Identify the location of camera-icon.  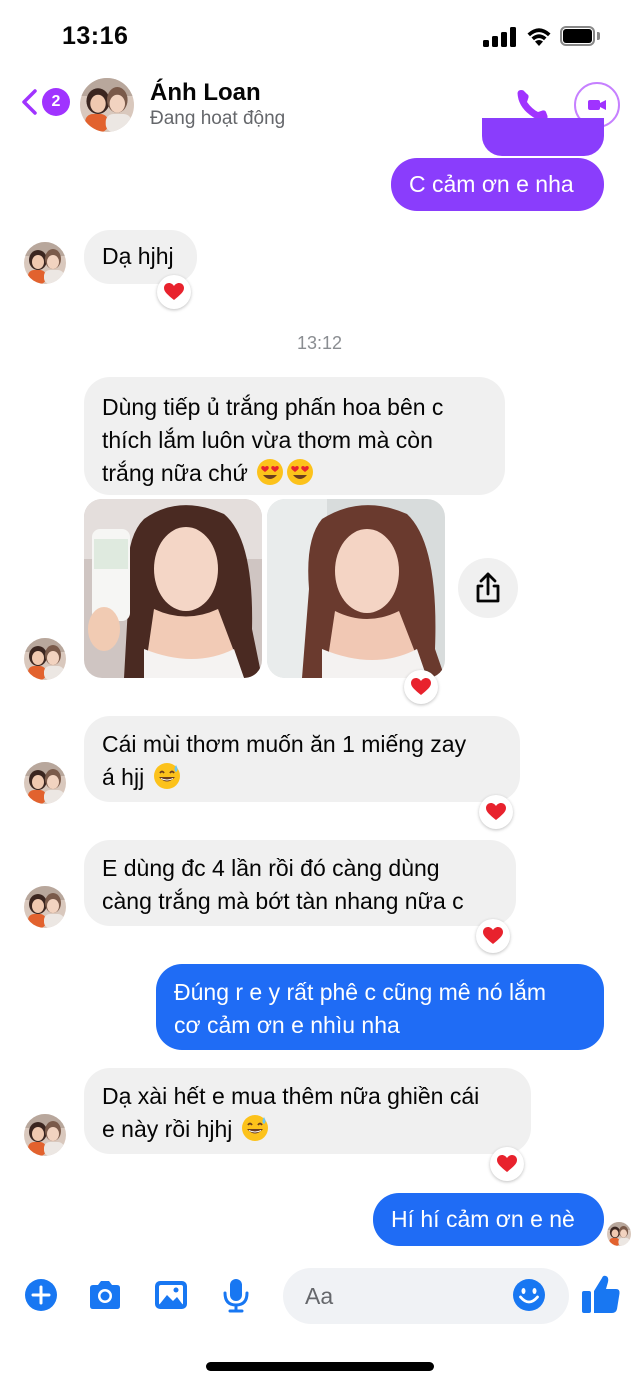
(105, 1295).